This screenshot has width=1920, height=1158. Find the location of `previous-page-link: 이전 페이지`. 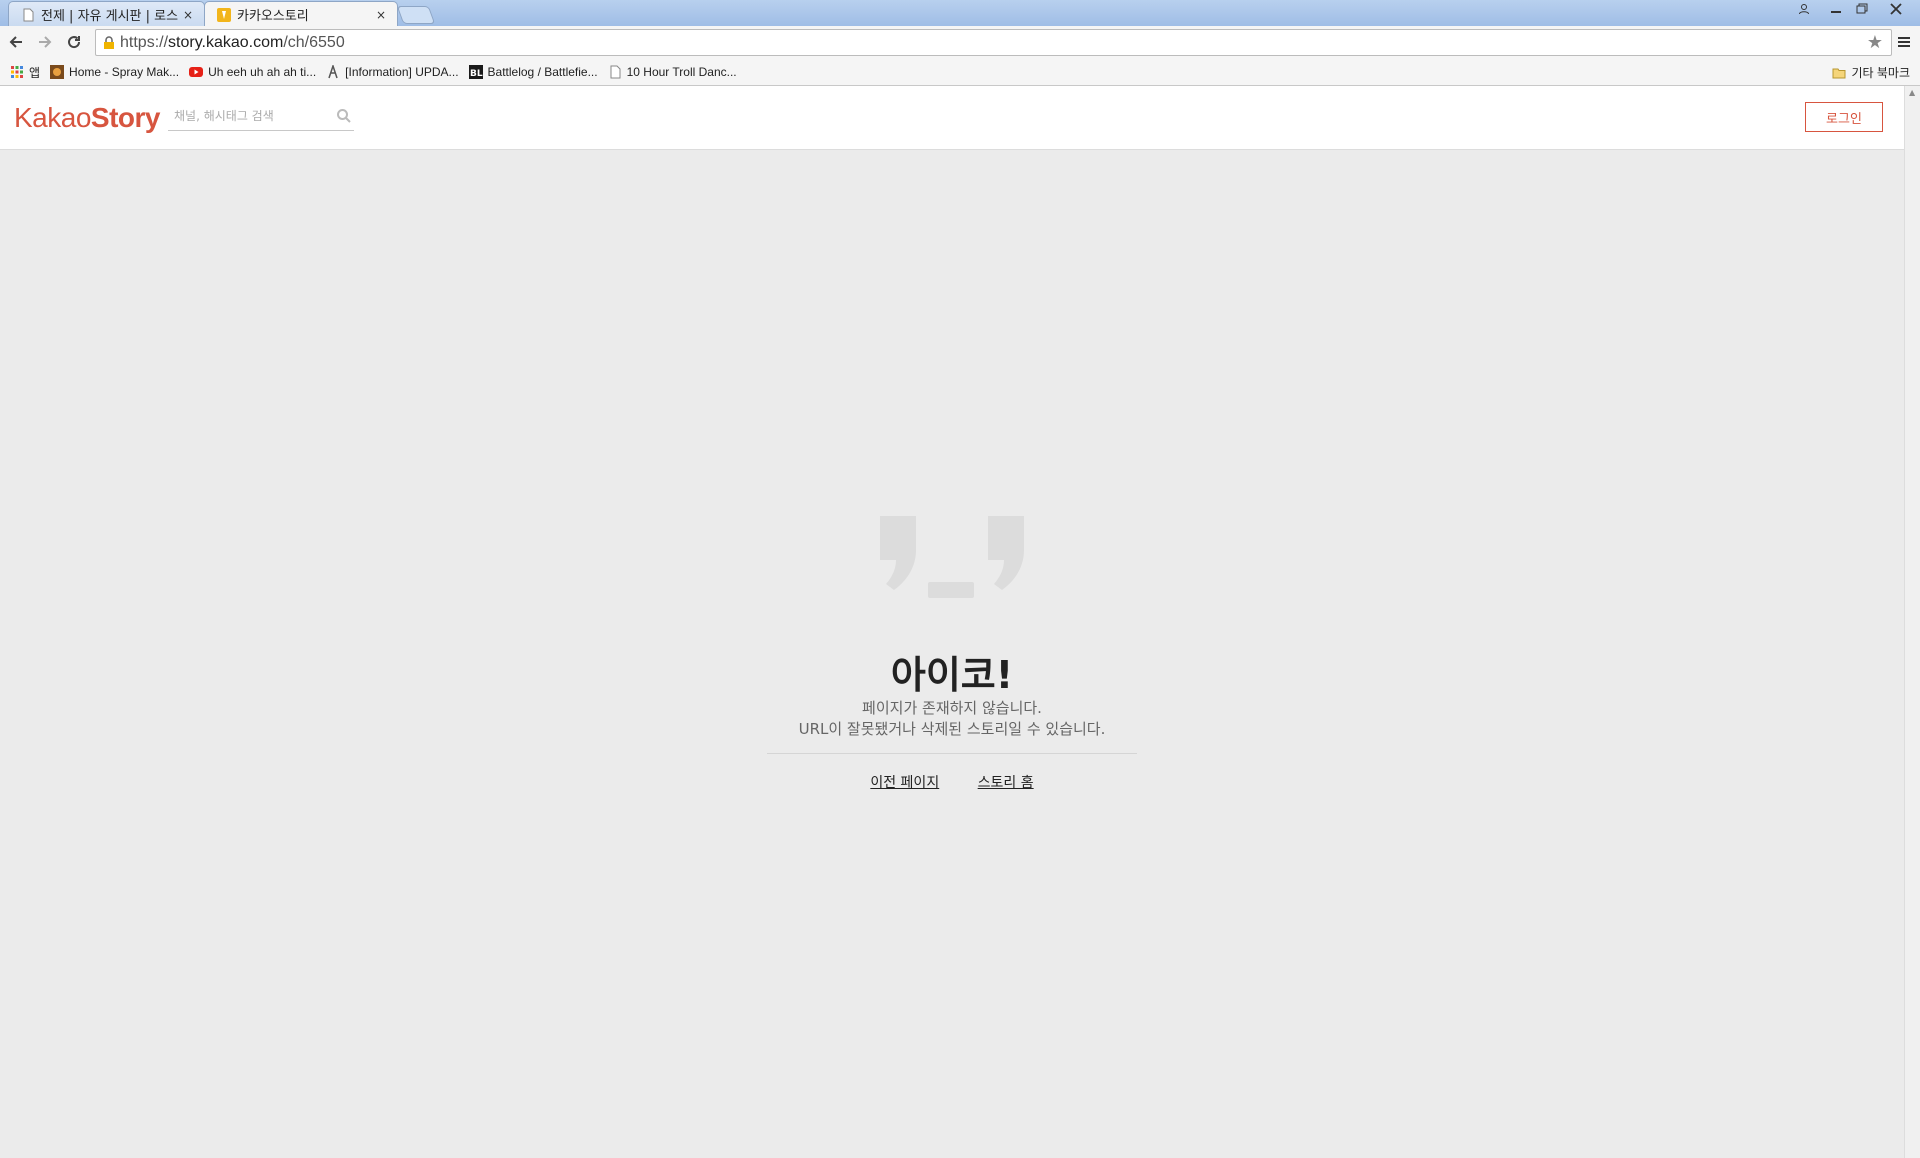

previous-page-link: 이전 페이지 is located at coordinates (904, 782).